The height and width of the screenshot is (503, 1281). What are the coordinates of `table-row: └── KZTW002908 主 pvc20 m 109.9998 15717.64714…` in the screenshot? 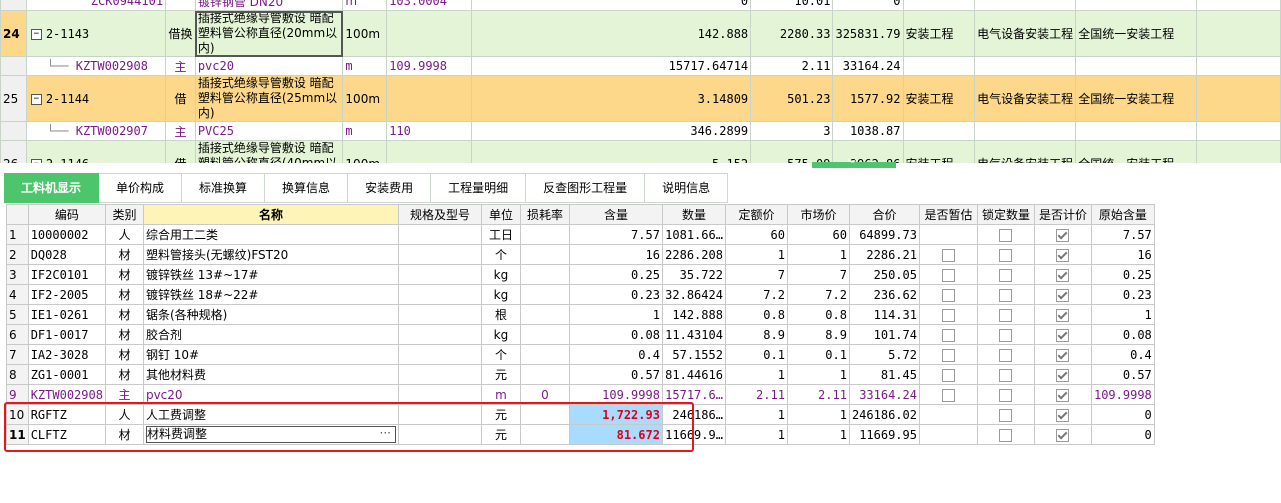 It's located at (640, 66).